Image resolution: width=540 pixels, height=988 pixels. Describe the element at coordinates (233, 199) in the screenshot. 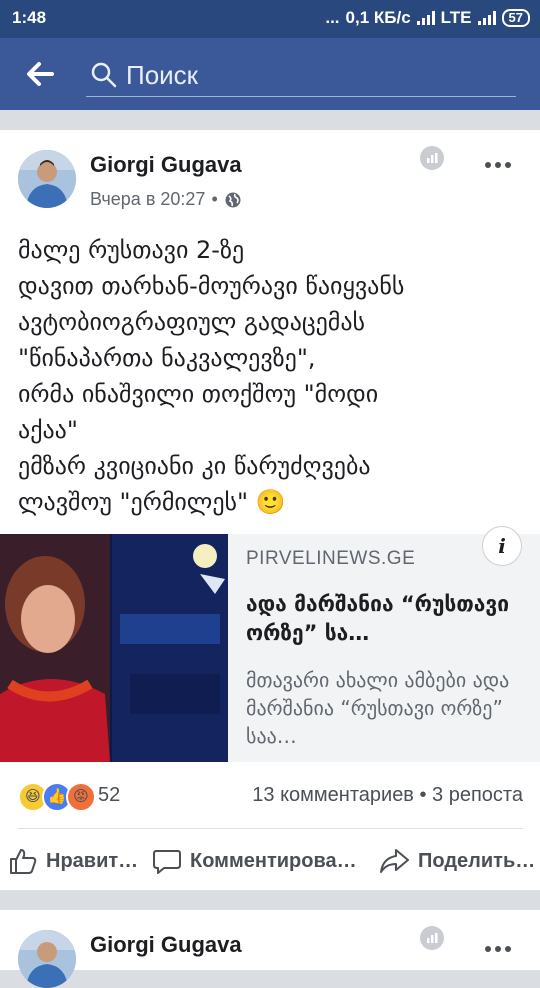

I see `globe-icon` at that location.